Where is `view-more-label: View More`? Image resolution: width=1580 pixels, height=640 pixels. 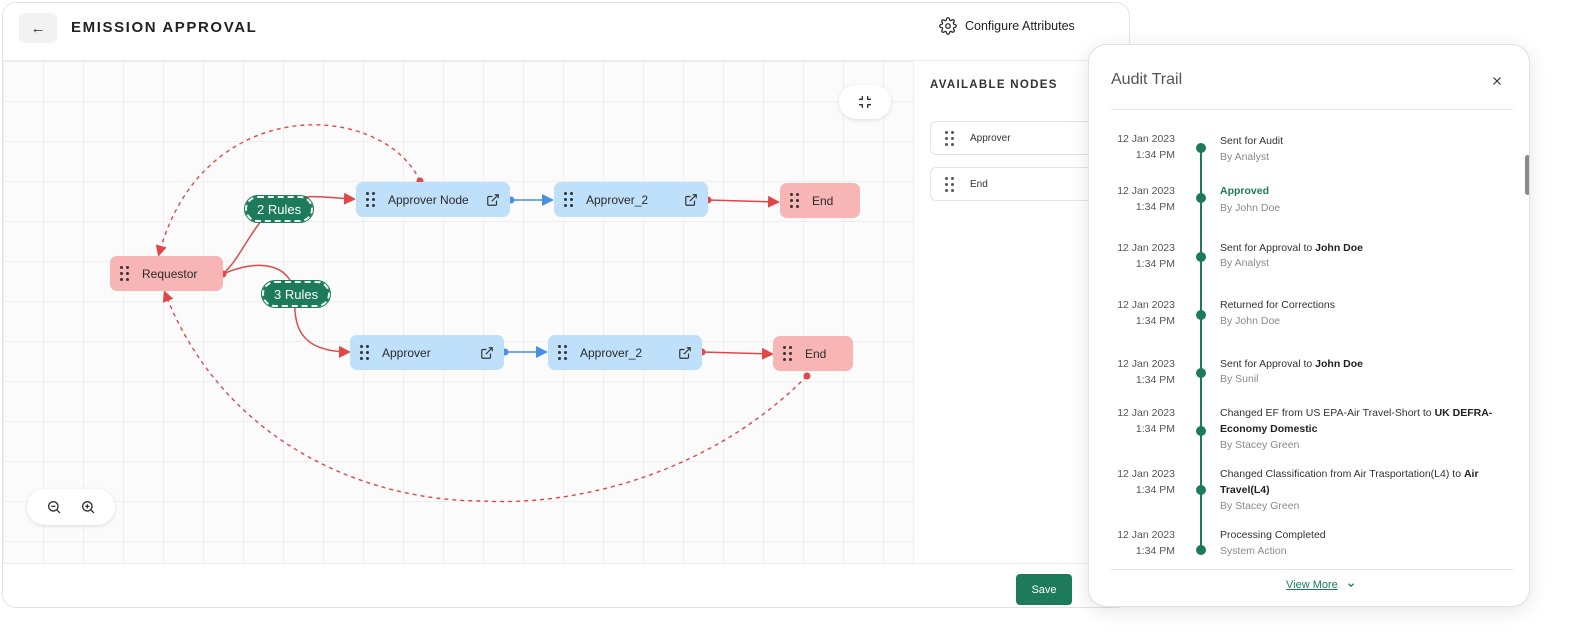 view-more-label: View More is located at coordinates (1312, 585).